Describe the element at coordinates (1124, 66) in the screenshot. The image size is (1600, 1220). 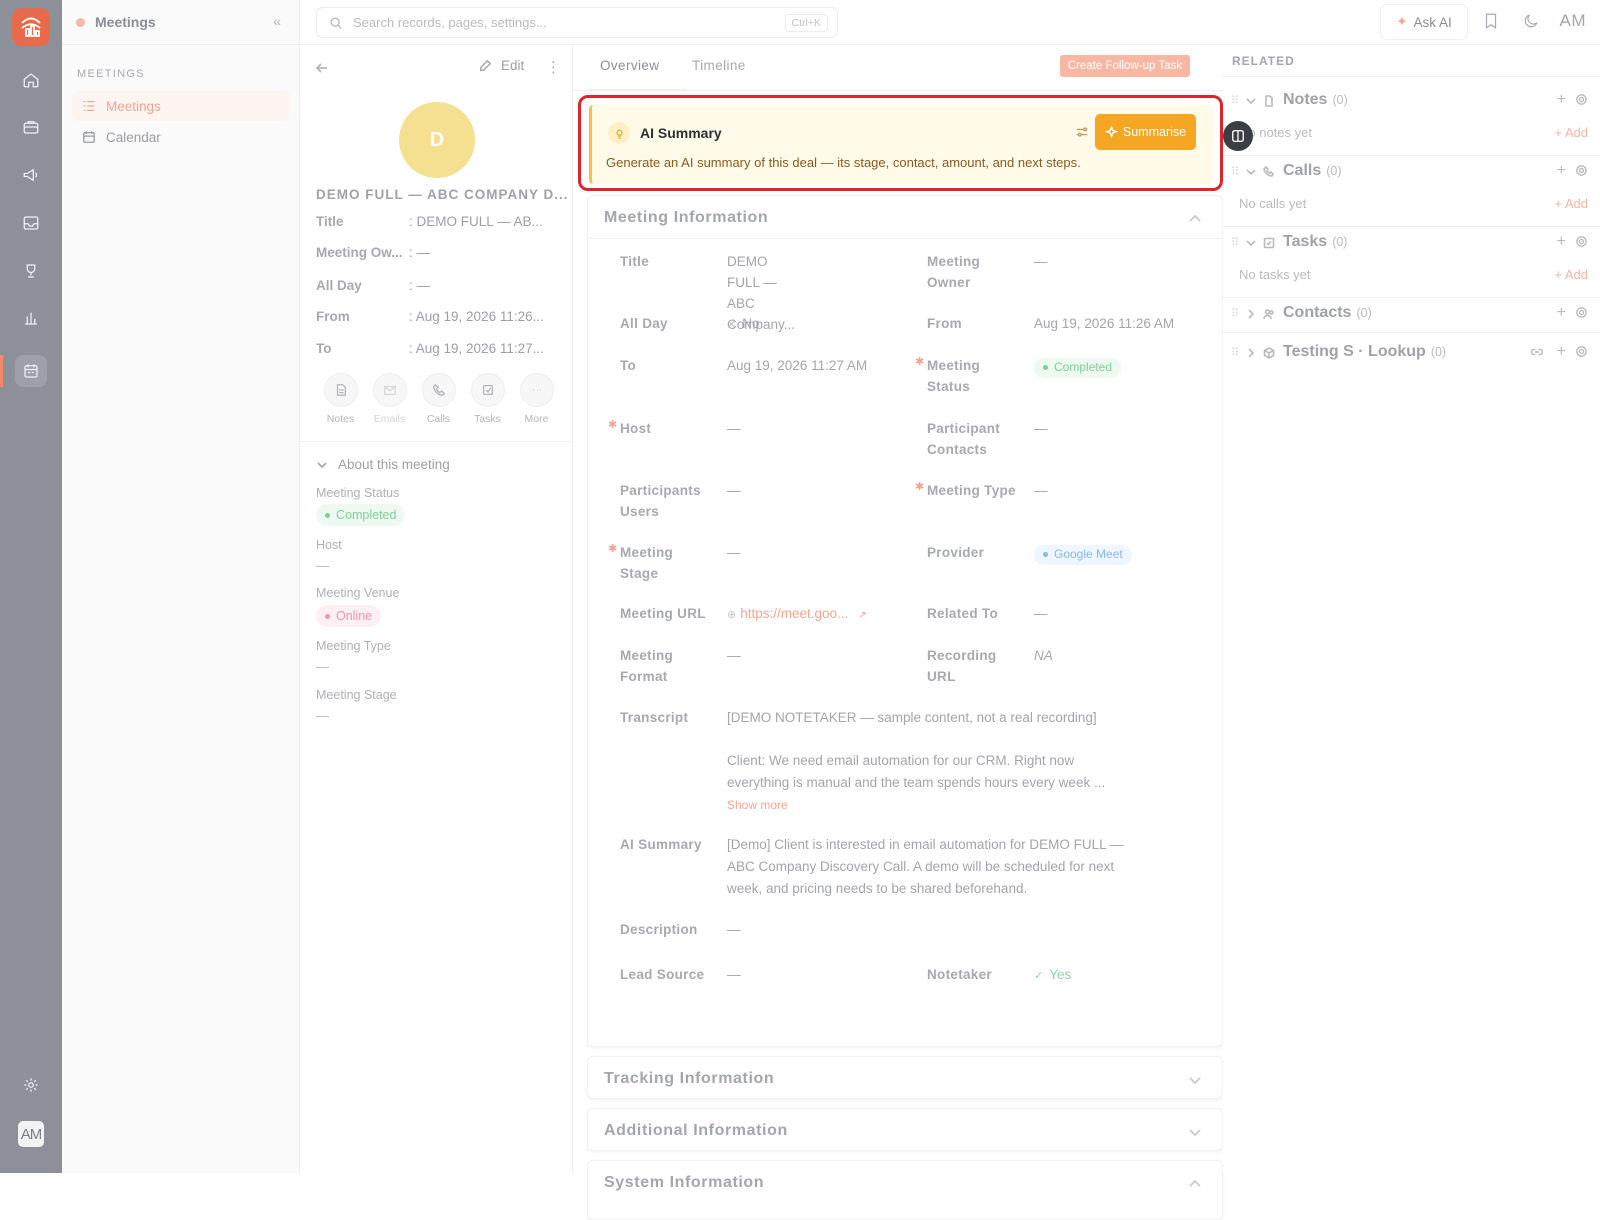
I see `create-follow-up-task-button: Create Follow-up Task` at that location.